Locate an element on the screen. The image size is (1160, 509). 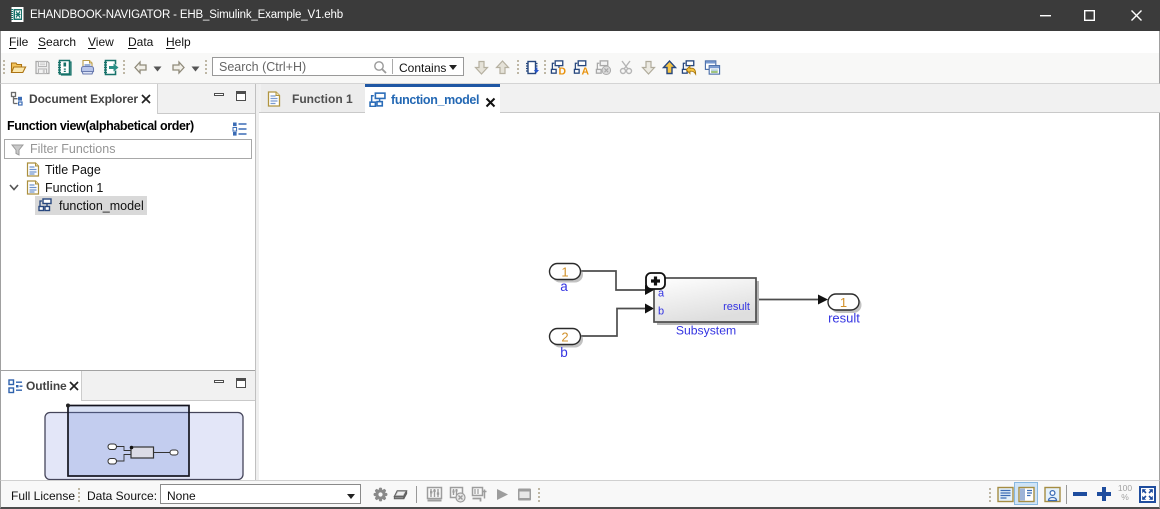
svg-text: a is located at coordinates (564, 286).